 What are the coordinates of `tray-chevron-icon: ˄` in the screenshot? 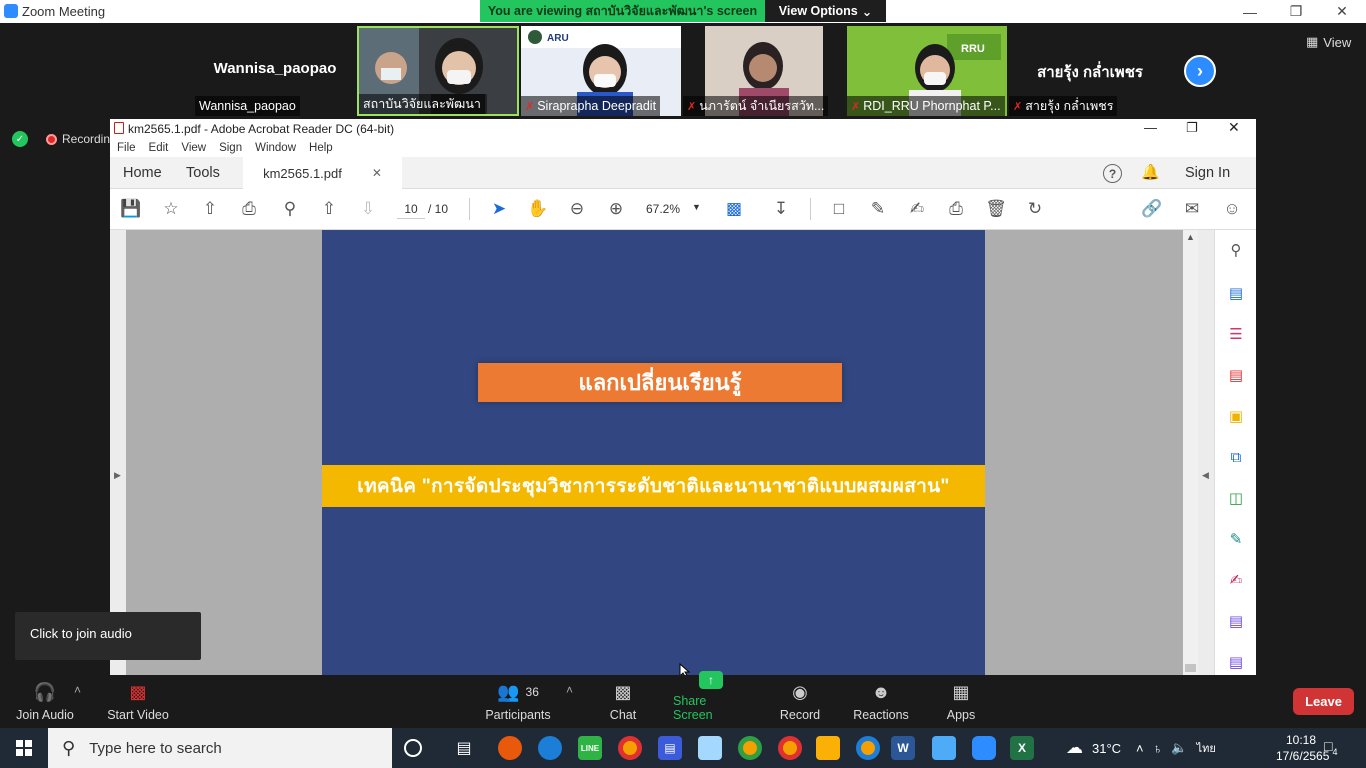 It's located at (1140, 748).